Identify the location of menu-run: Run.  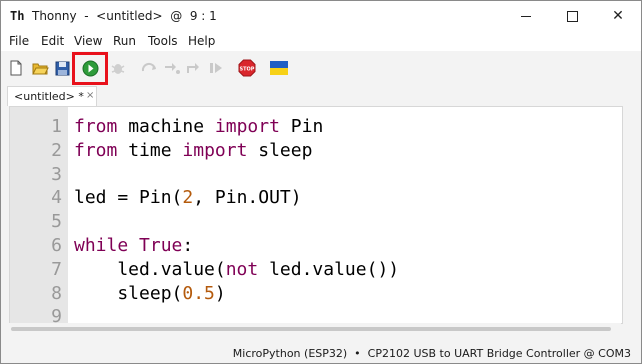
(124, 41).